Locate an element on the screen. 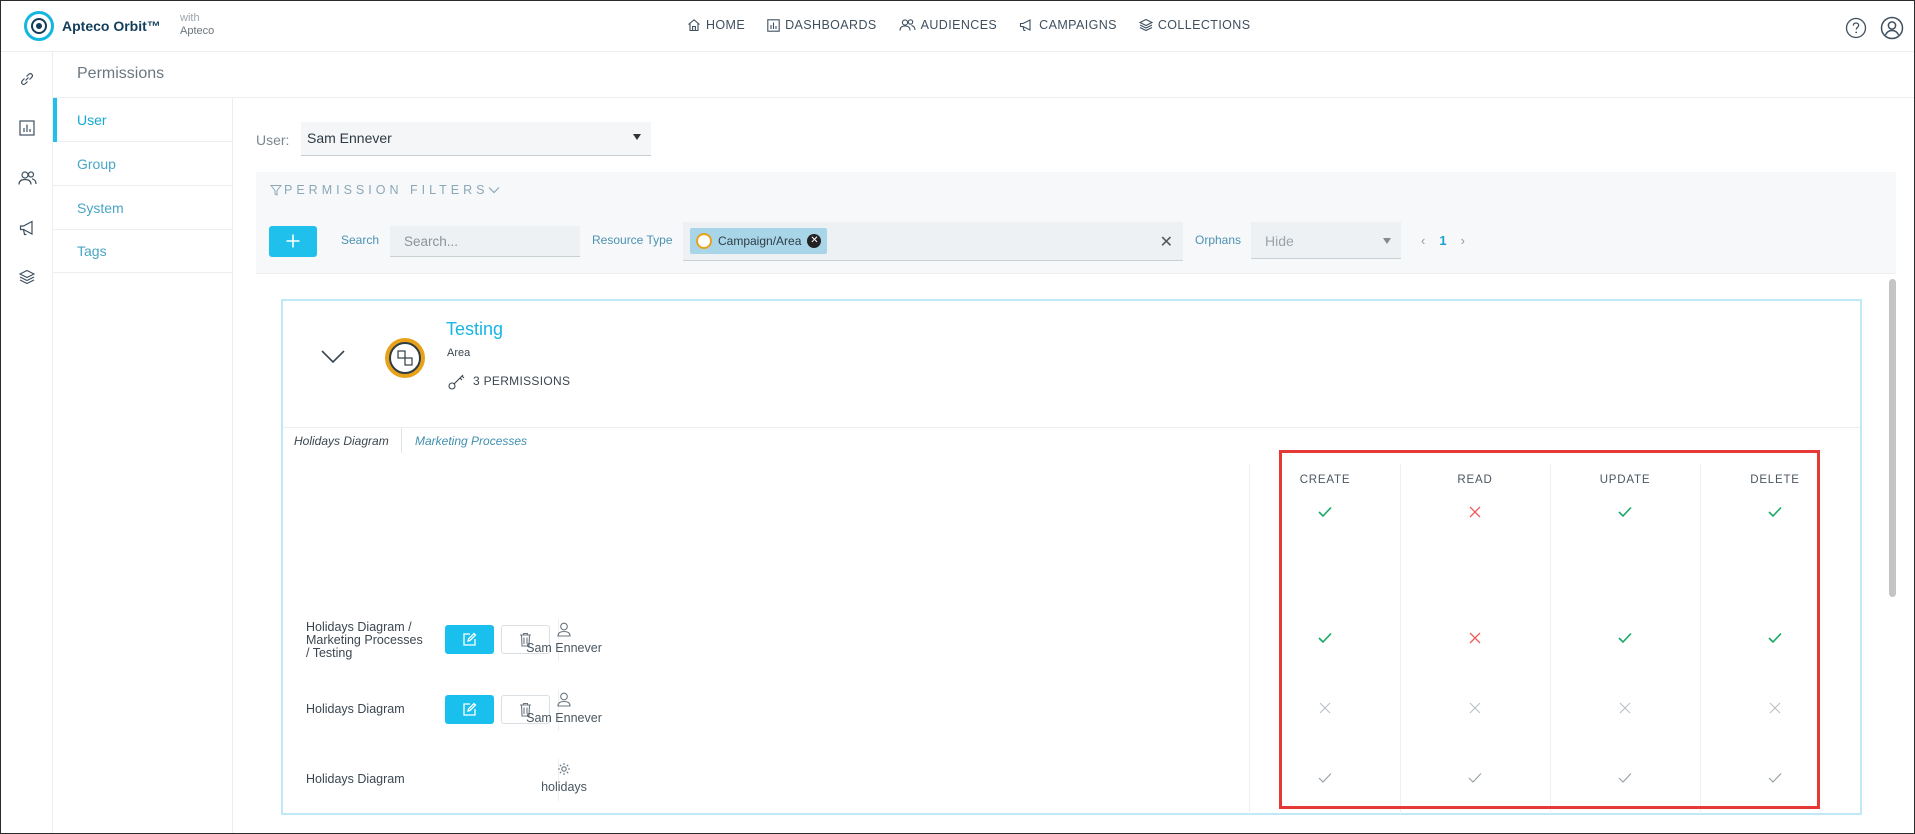  nav-collections: COLLECTIONS is located at coordinates (1194, 25).